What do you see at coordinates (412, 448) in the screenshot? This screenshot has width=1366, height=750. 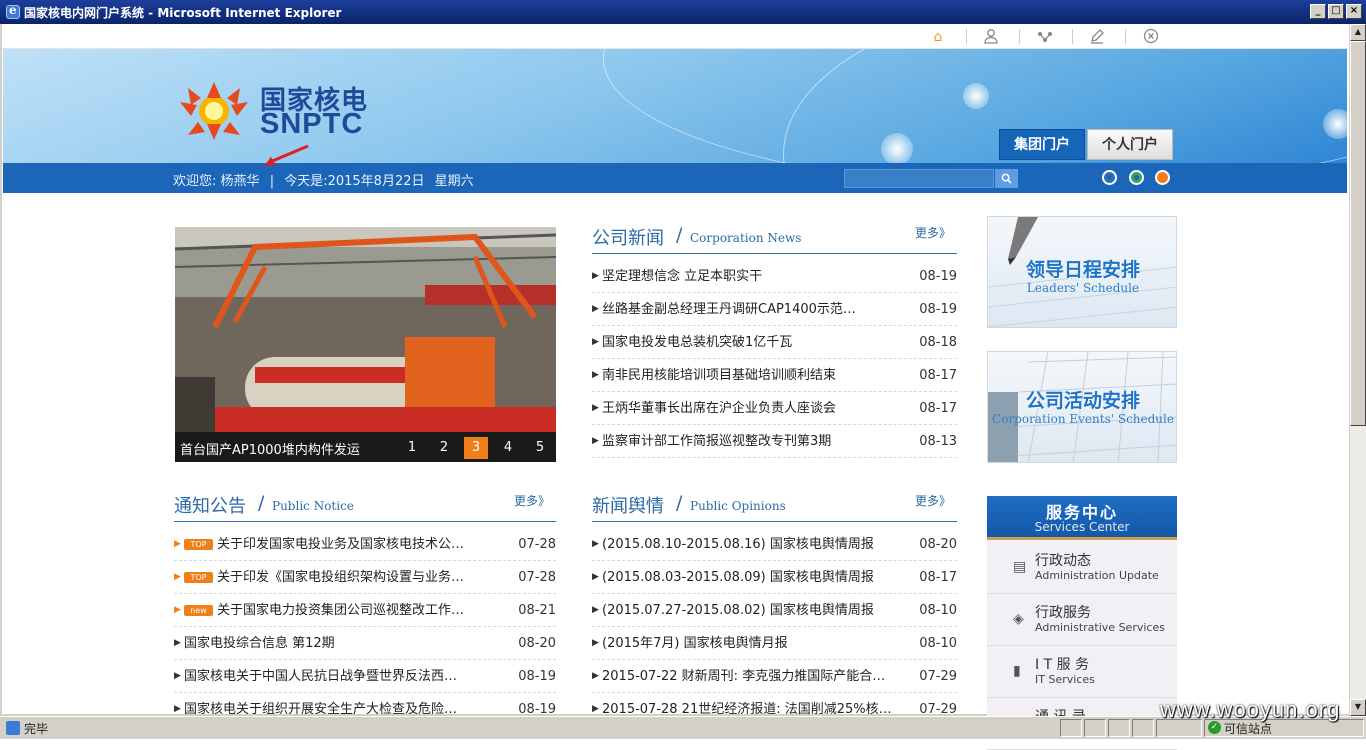 I see `slide-page-1: 1` at bounding box center [412, 448].